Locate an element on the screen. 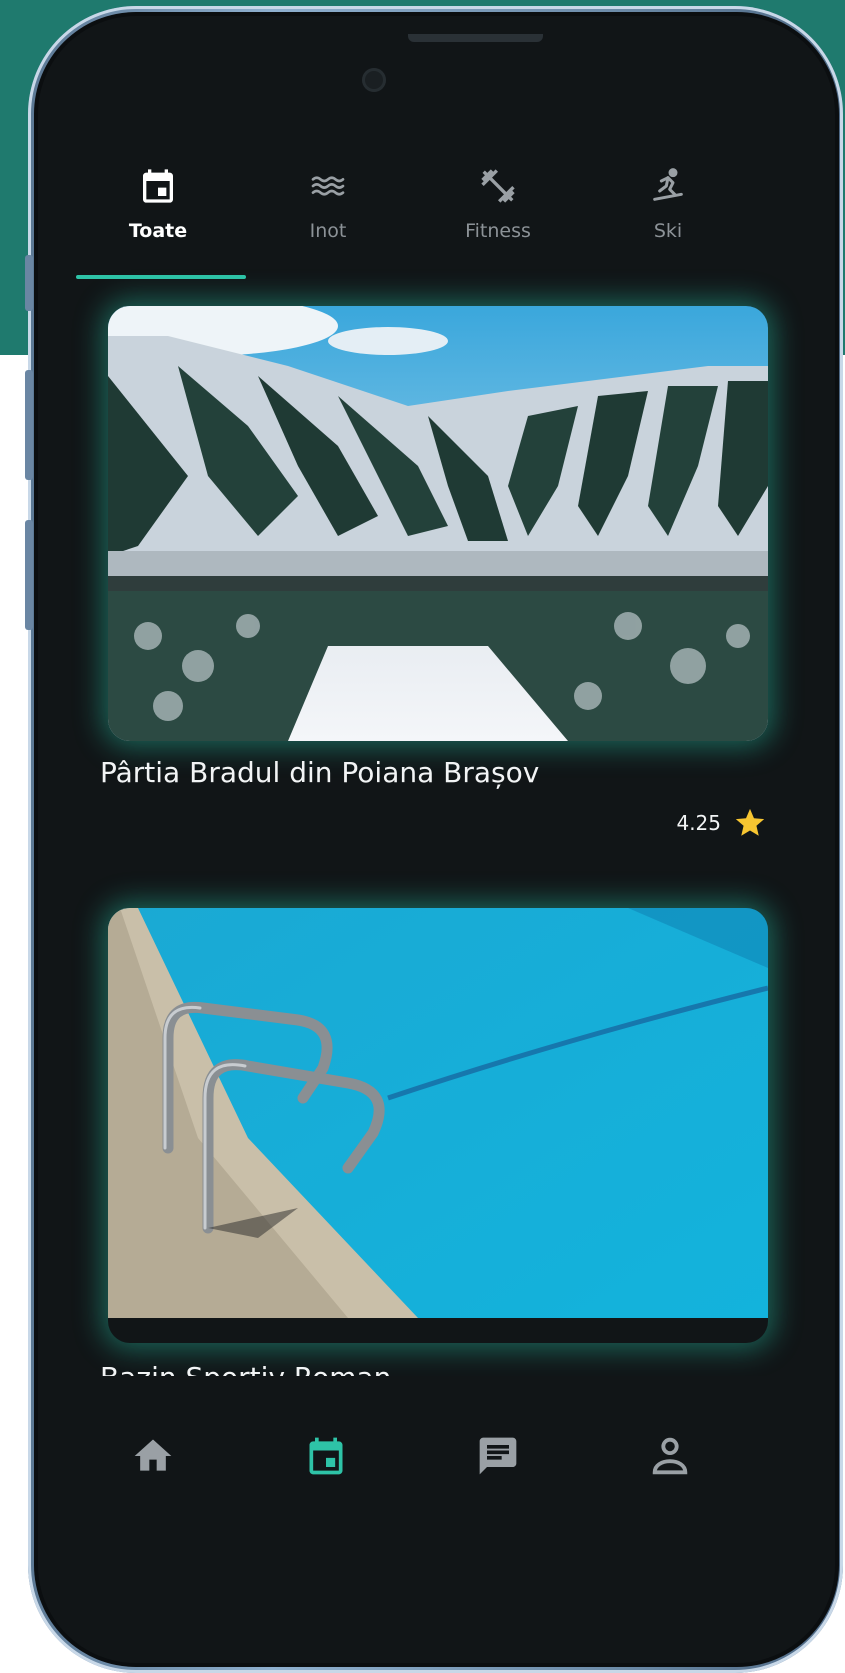 The width and height of the screenshot is (845, 1673). volume-up-button is located at coordinates (29, 425).